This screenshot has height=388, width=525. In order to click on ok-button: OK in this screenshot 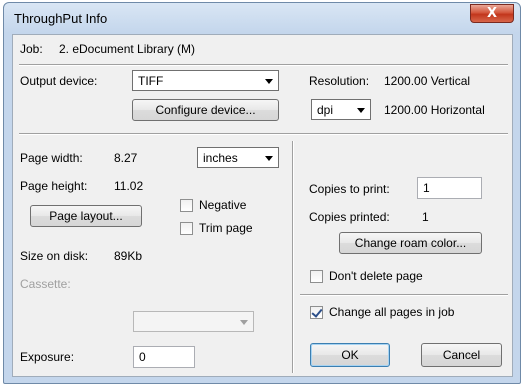, I will do `click(350, 355)`.